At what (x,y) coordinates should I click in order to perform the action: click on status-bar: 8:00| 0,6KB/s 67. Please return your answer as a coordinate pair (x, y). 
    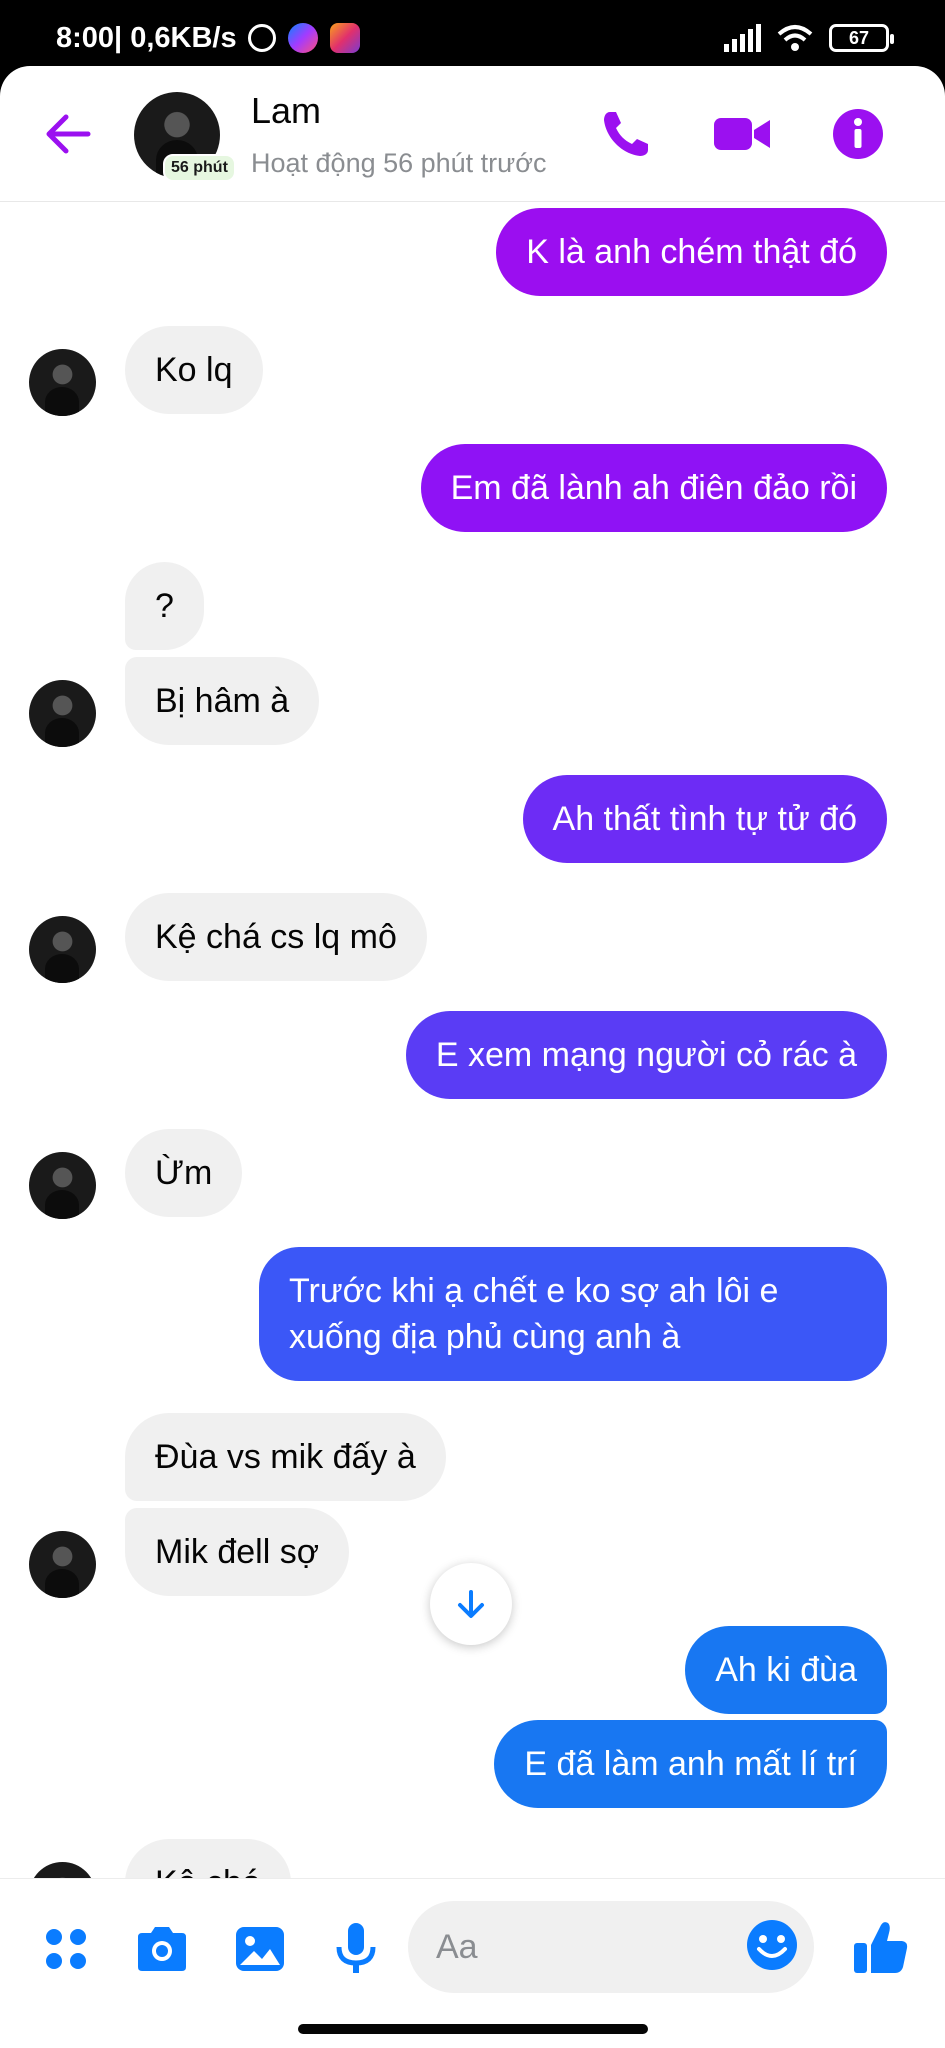
    Looking at the image, I should click on (472, 33).